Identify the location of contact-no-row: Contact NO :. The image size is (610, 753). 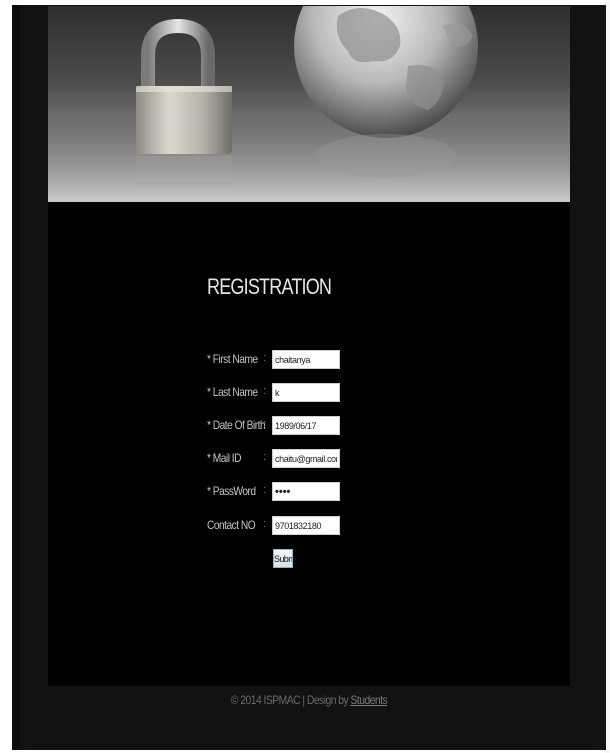
(307, 526).